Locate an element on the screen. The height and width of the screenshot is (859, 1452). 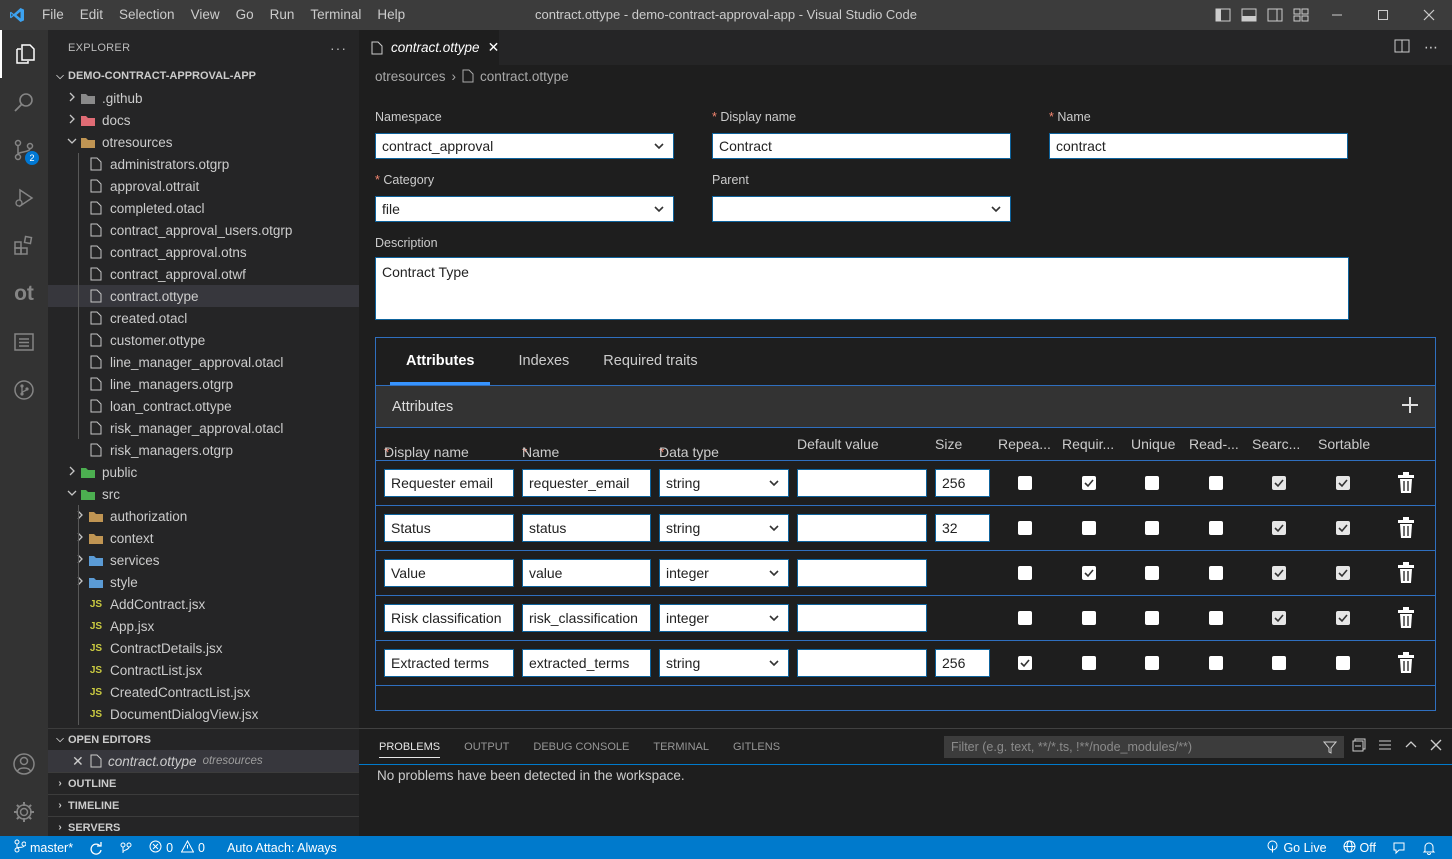
folder-src: src is located at coordinates (203, 494).